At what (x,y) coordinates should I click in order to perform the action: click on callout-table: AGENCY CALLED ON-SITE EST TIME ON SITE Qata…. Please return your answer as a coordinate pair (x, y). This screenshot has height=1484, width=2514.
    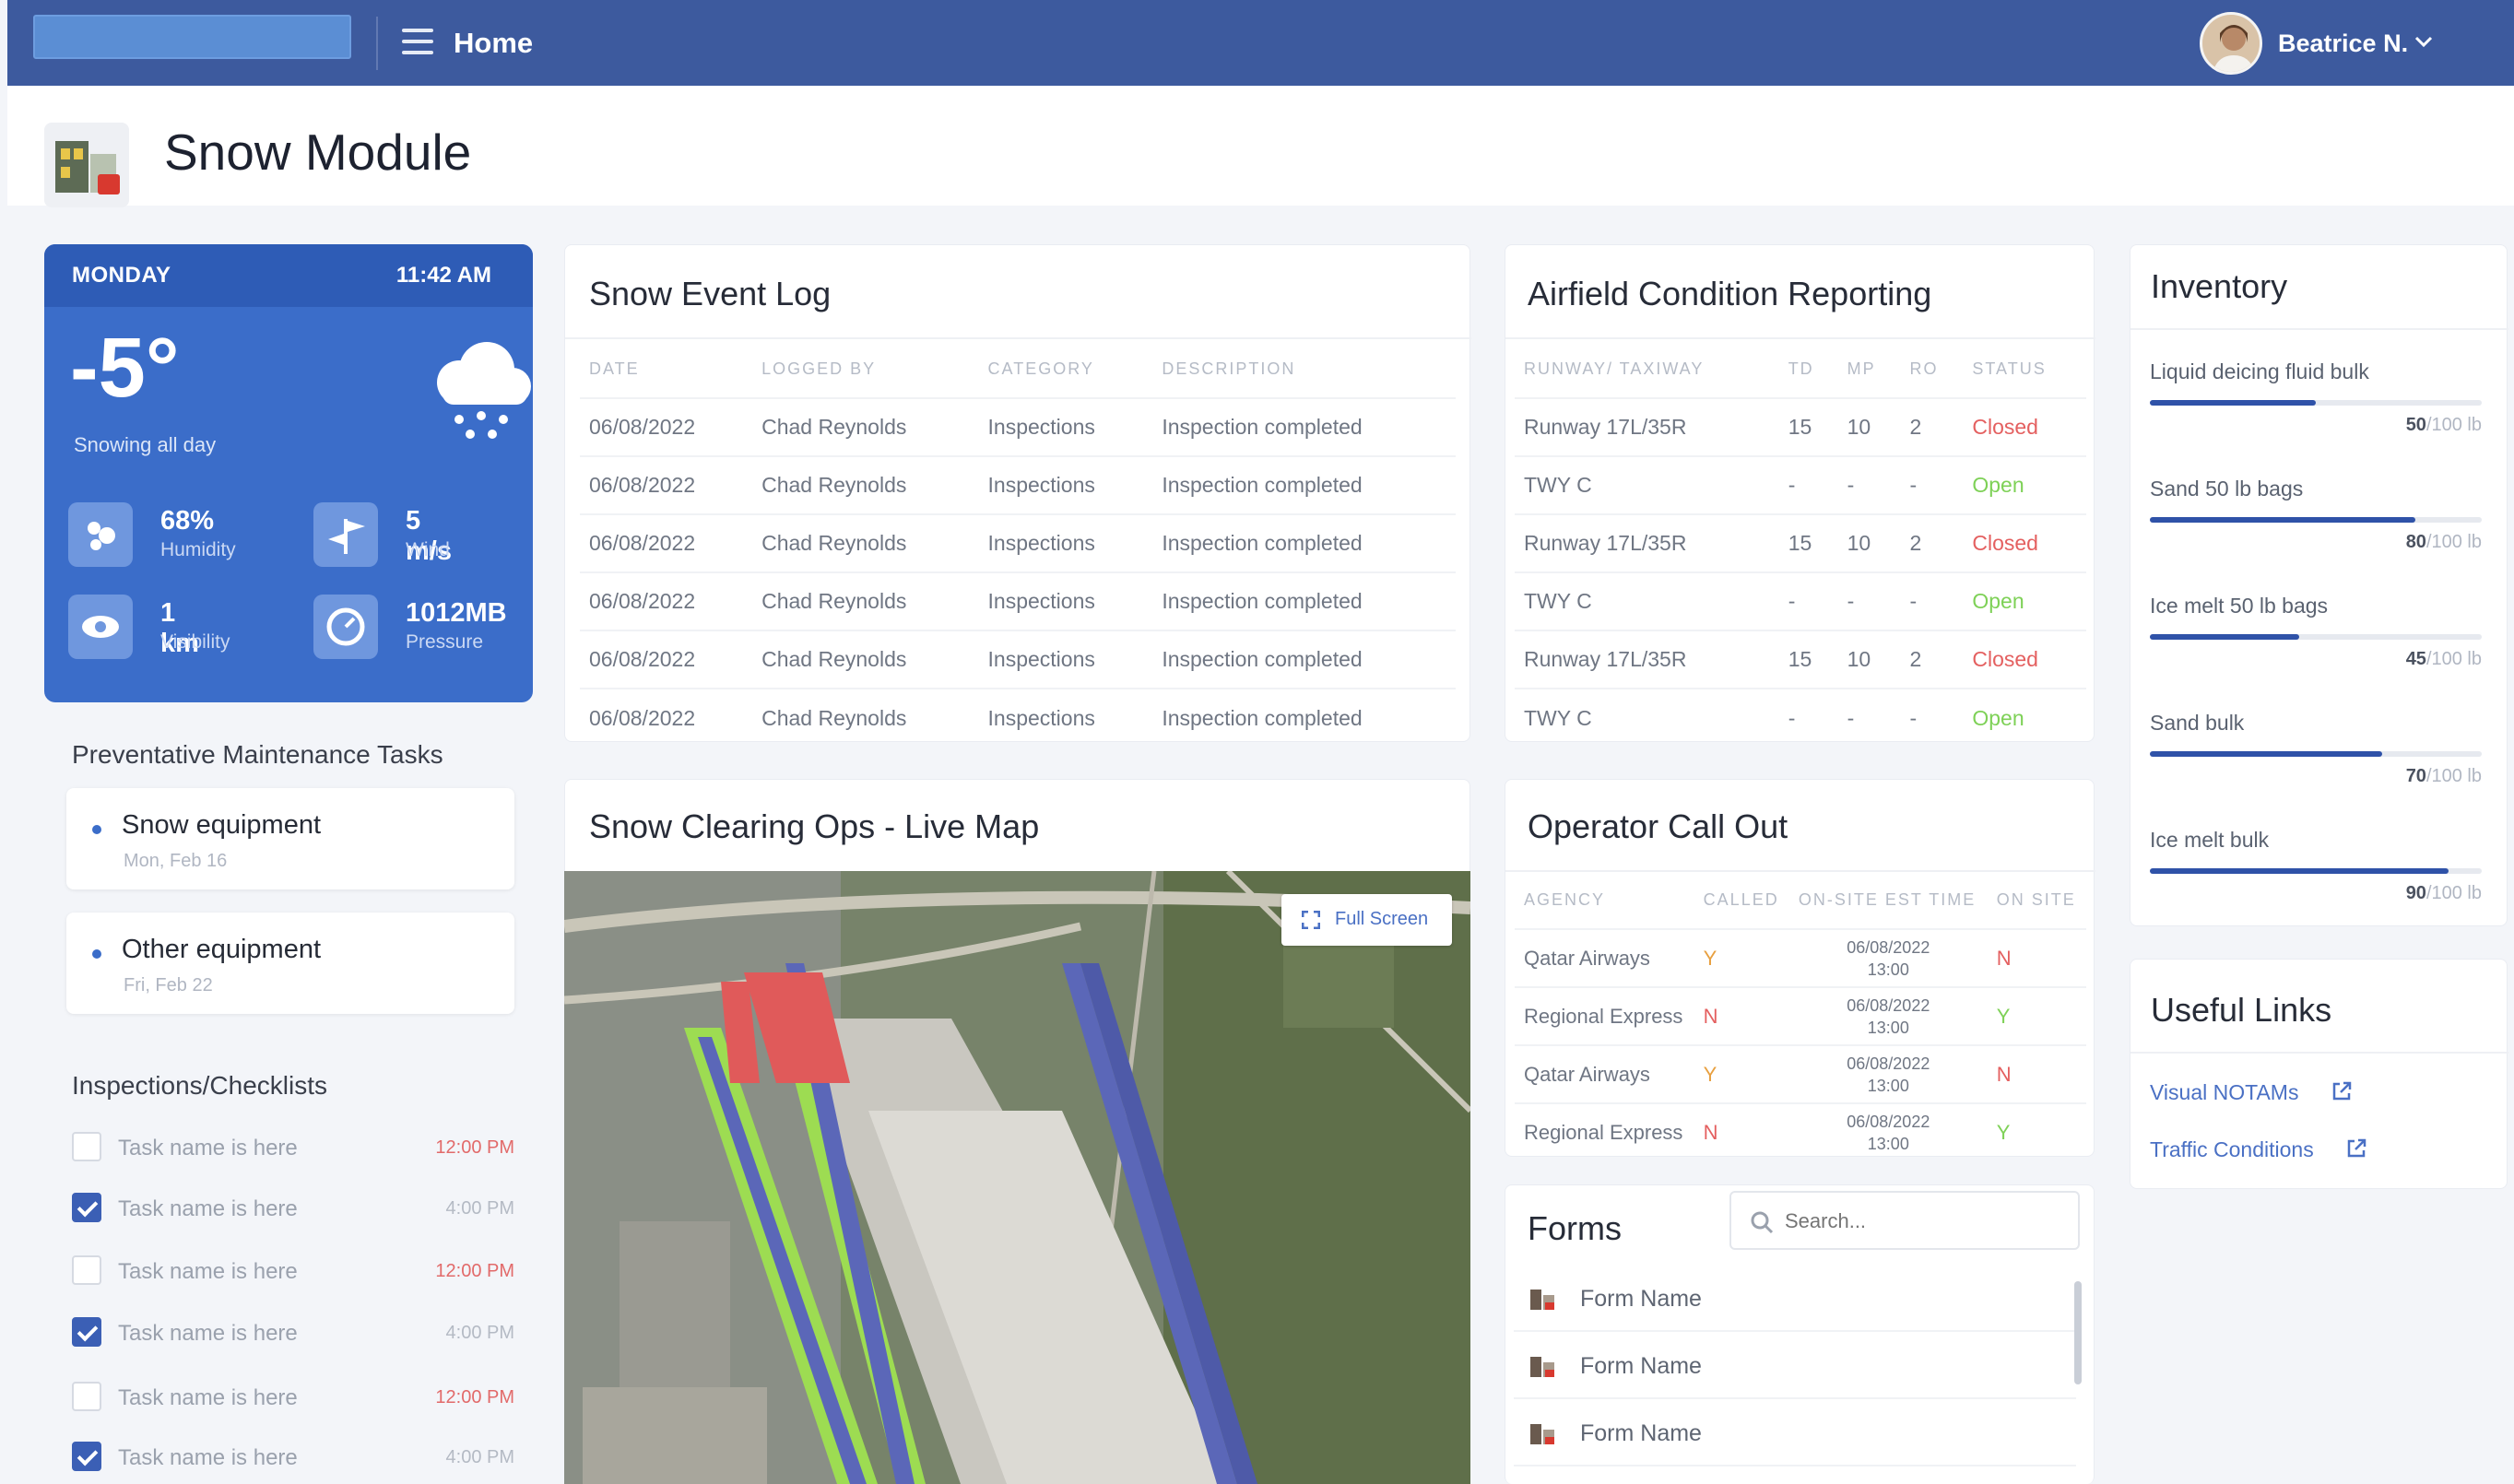
    Looking at the image, I should click on (1801, 1017).